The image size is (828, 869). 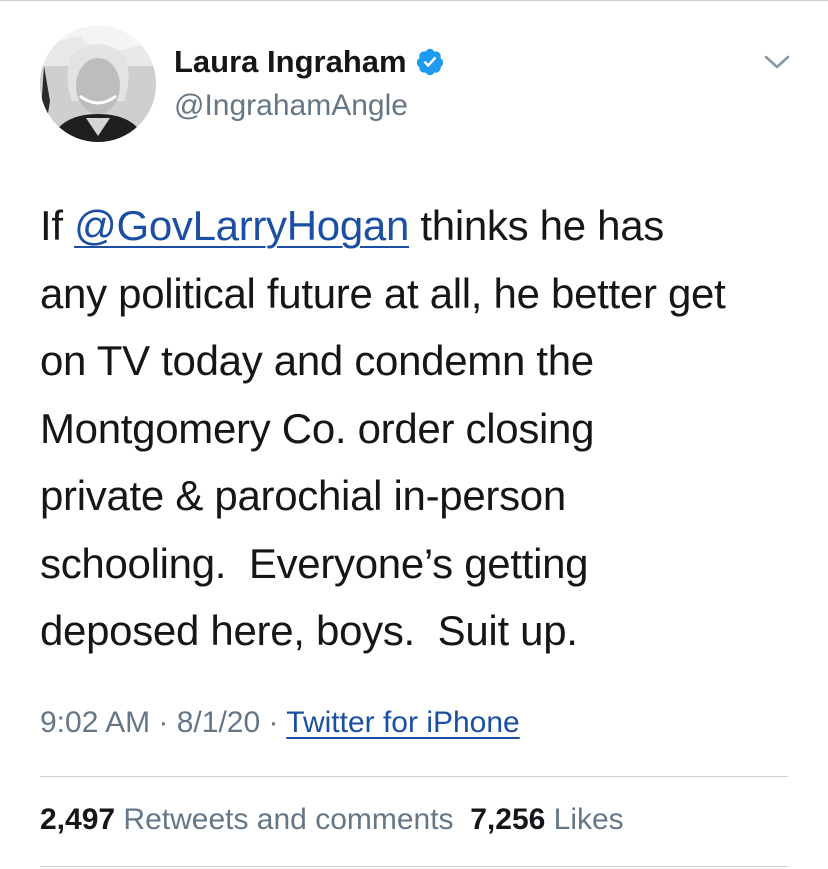 What do you see at coordinates (95, 722) in the screenshot?
I see `tweet-time: 9:02 AM` at bounding box center [95, 722].